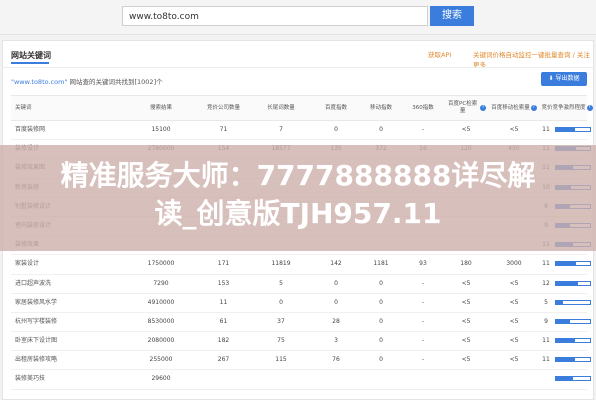  Describe the element at coordinates (336, 341) in the screenshot. I see `baidu-index-cell: 3` at that location.